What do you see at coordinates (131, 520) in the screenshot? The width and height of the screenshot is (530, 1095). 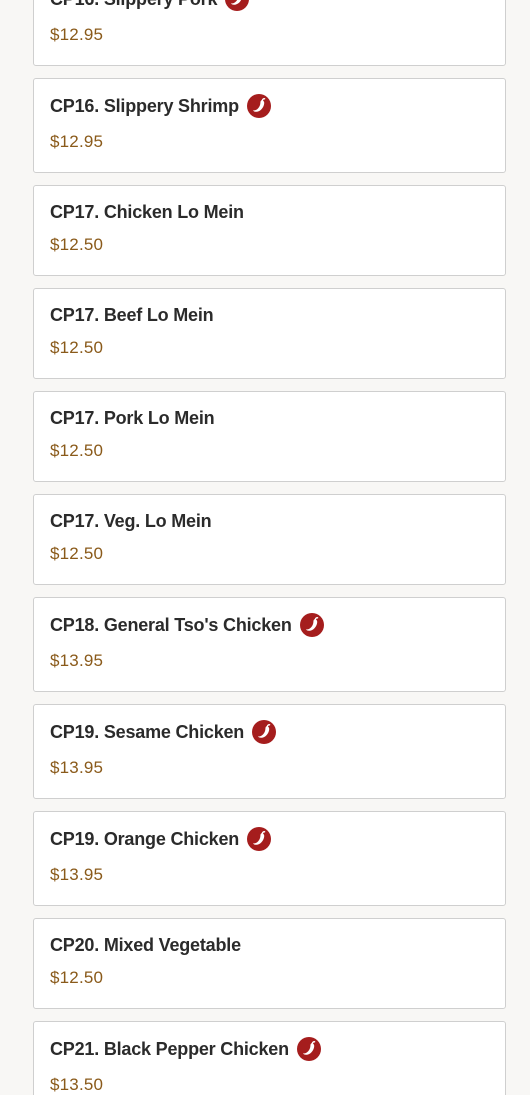 I see `menu-item-name: CP17. Veg. Lo Mein` at bounding box center [131, 520].